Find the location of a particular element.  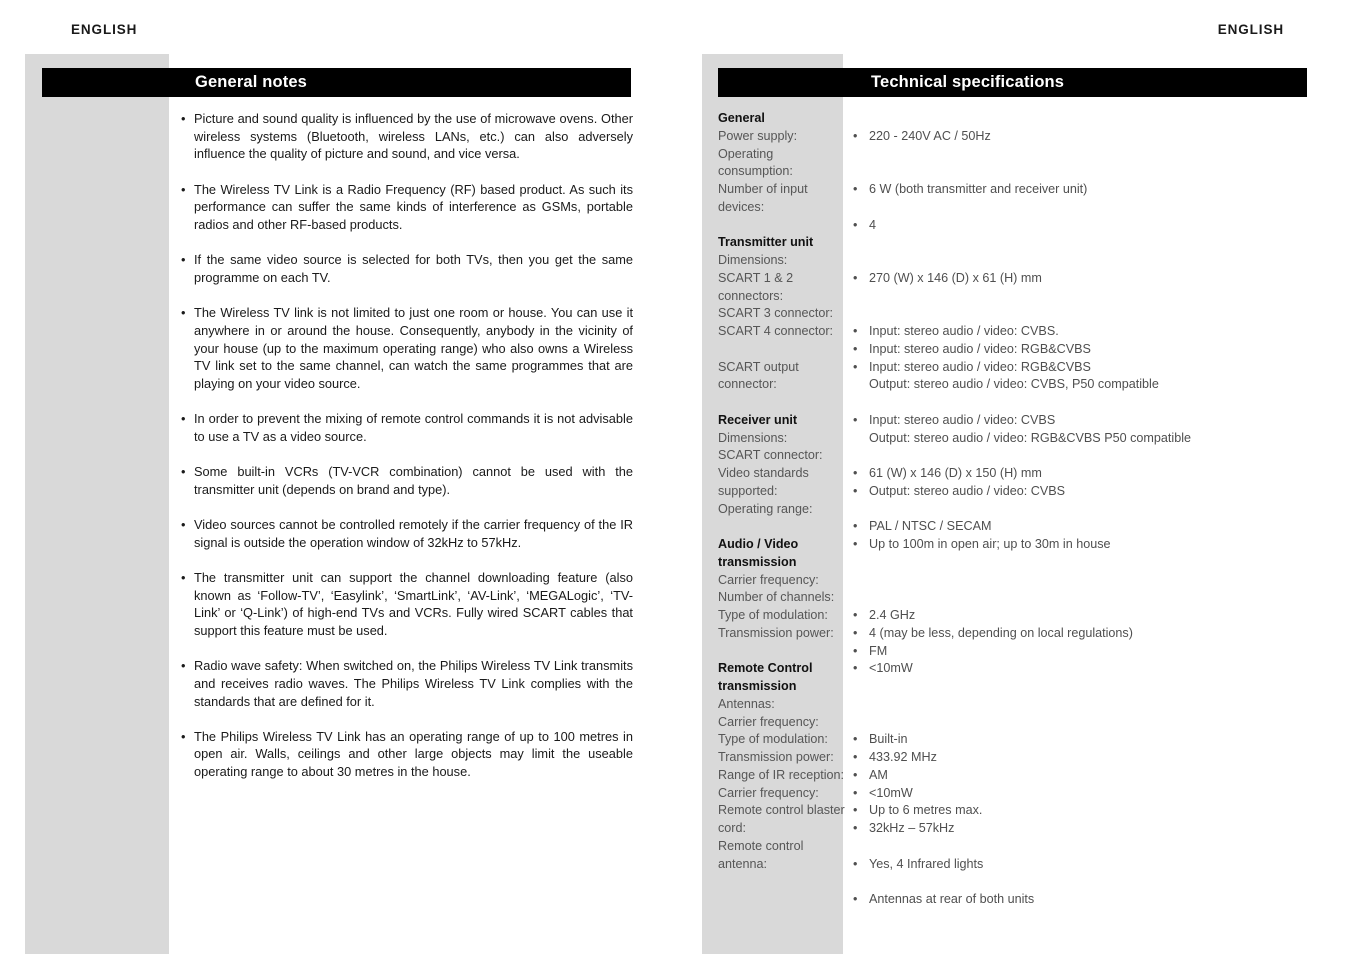

spec-label: Power supply: is located at coordinates (758, 135).